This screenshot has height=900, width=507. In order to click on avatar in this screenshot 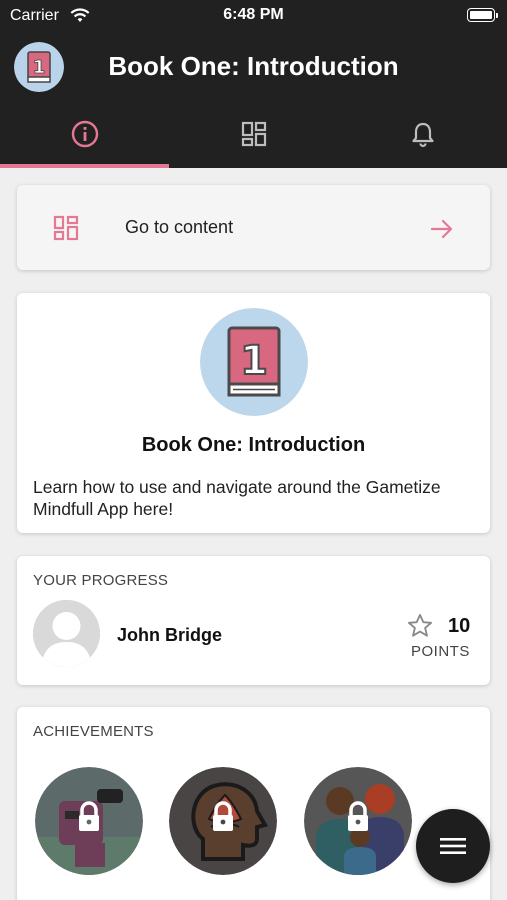, I will do `click(66, 633)`.